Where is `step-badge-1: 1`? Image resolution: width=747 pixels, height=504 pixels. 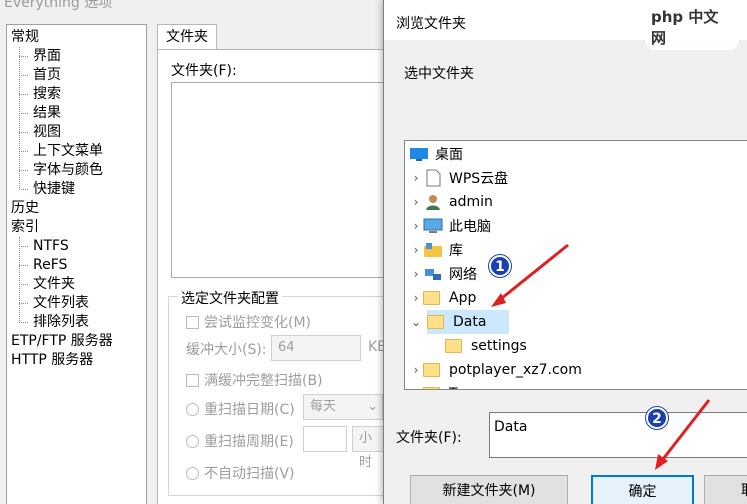
step-badge-1: 1 is located at coordinates (500, 266).